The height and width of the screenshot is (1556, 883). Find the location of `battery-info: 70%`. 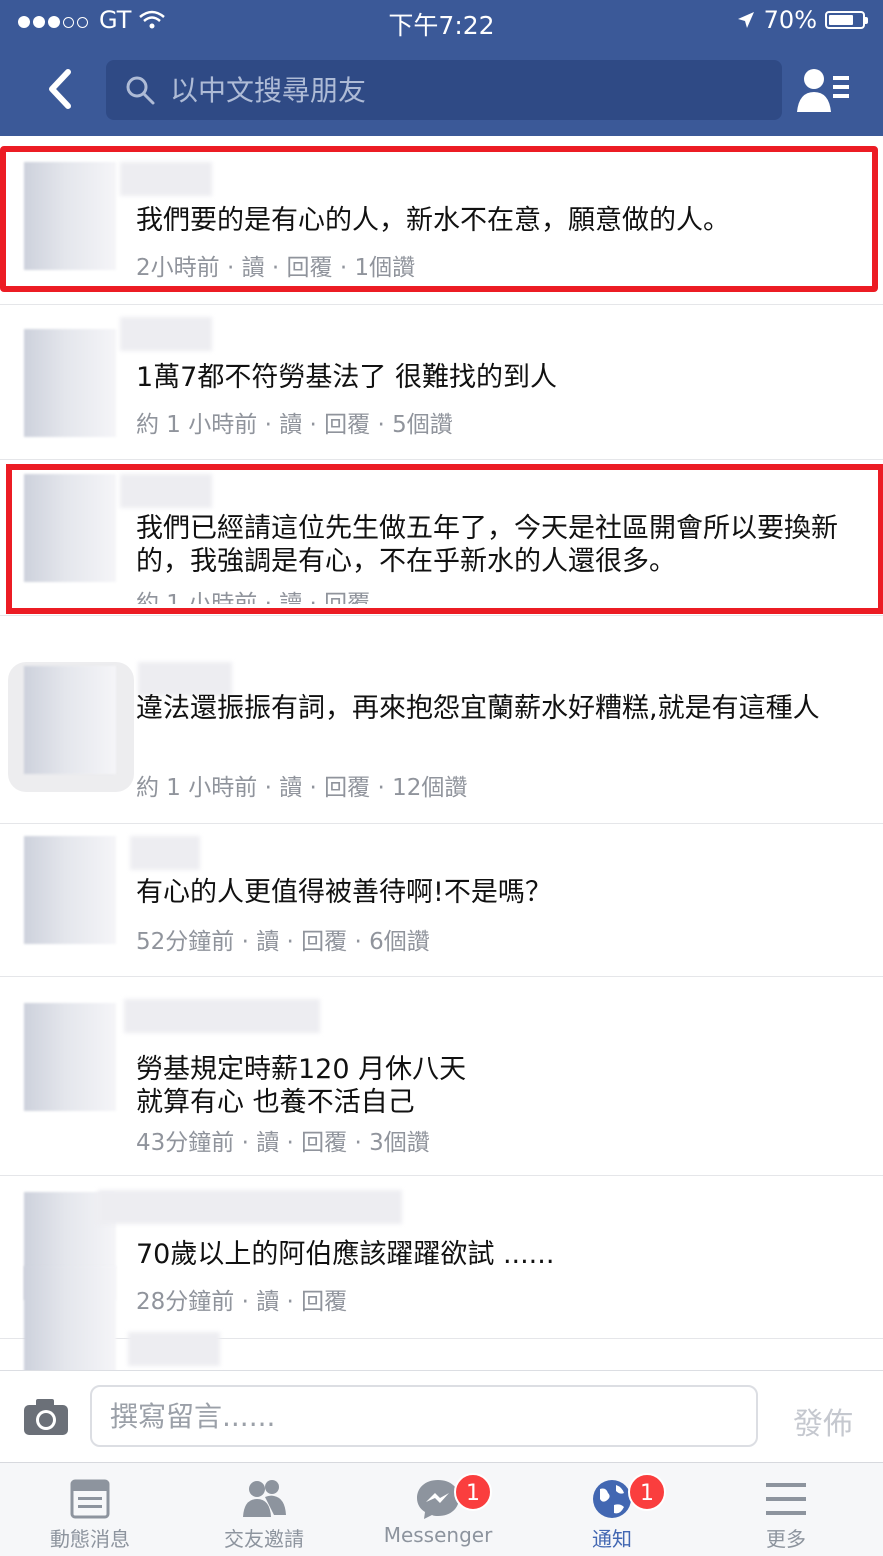

battery-info: 70% is located at coordinates (802, 20).